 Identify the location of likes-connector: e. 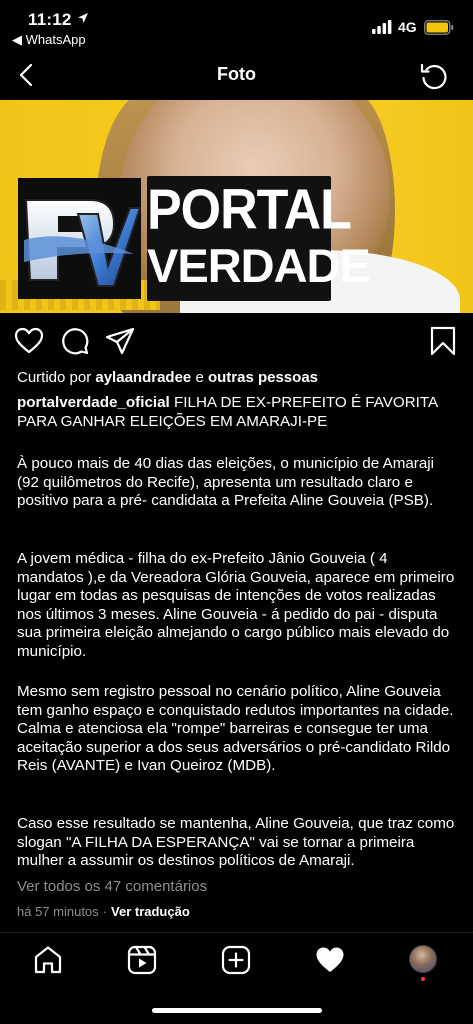
(199, 377).